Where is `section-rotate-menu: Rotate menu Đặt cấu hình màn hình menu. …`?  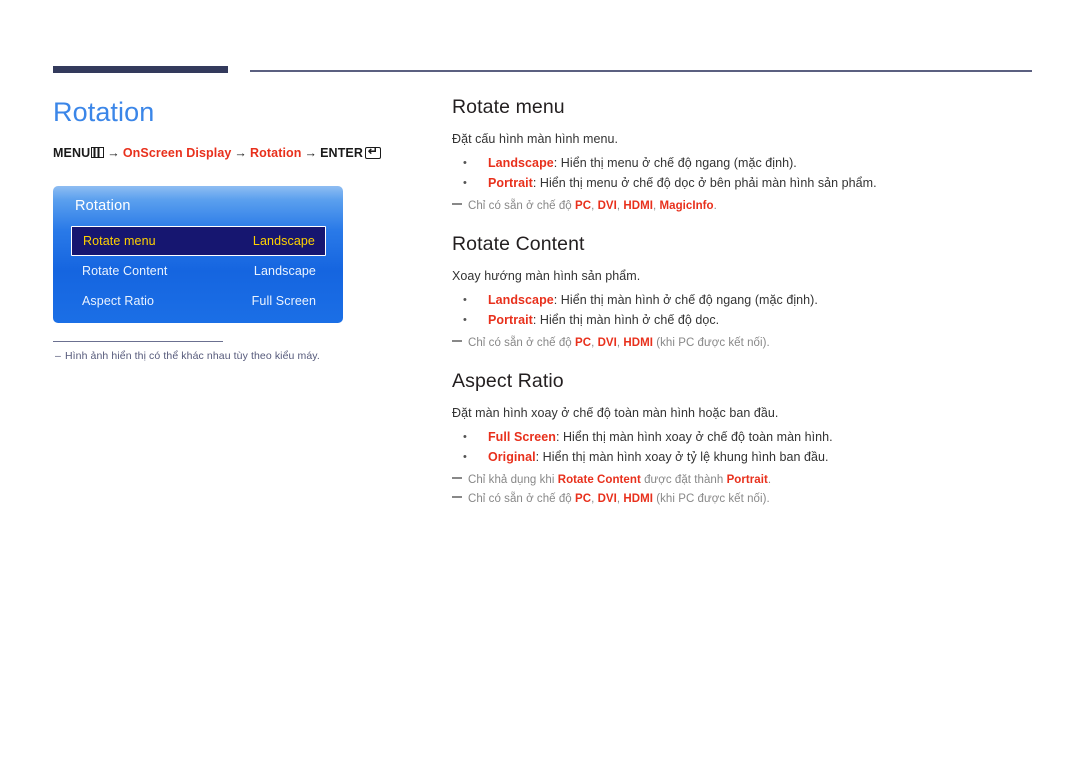 section-rotate-menu: Rotate menu Đặt cấu hình màn hình menu. … is located at coordinates (752, 156).